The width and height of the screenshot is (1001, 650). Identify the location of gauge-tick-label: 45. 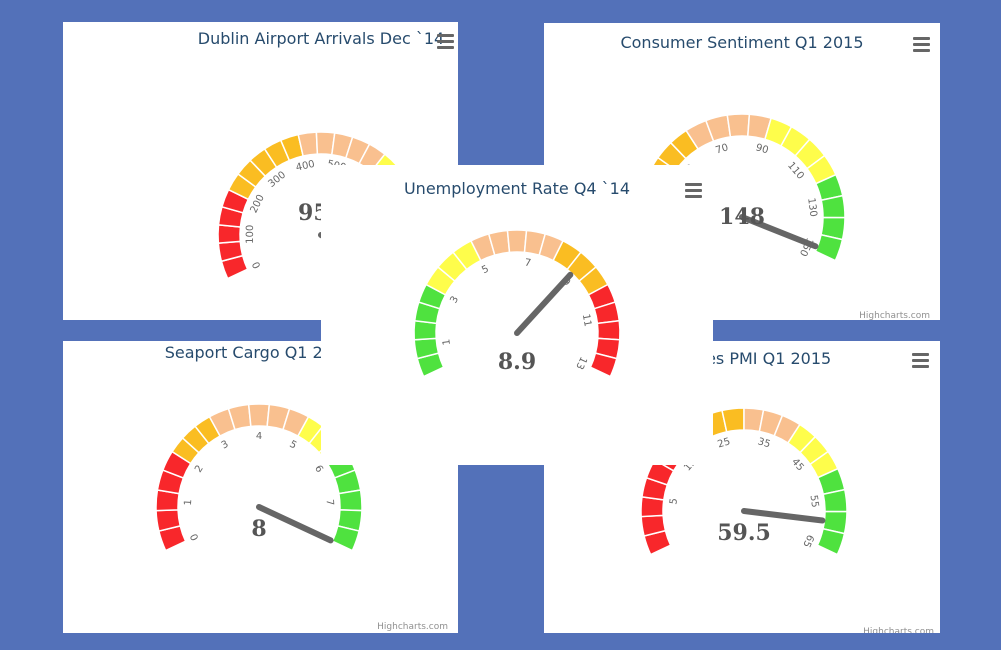
(797, 465).